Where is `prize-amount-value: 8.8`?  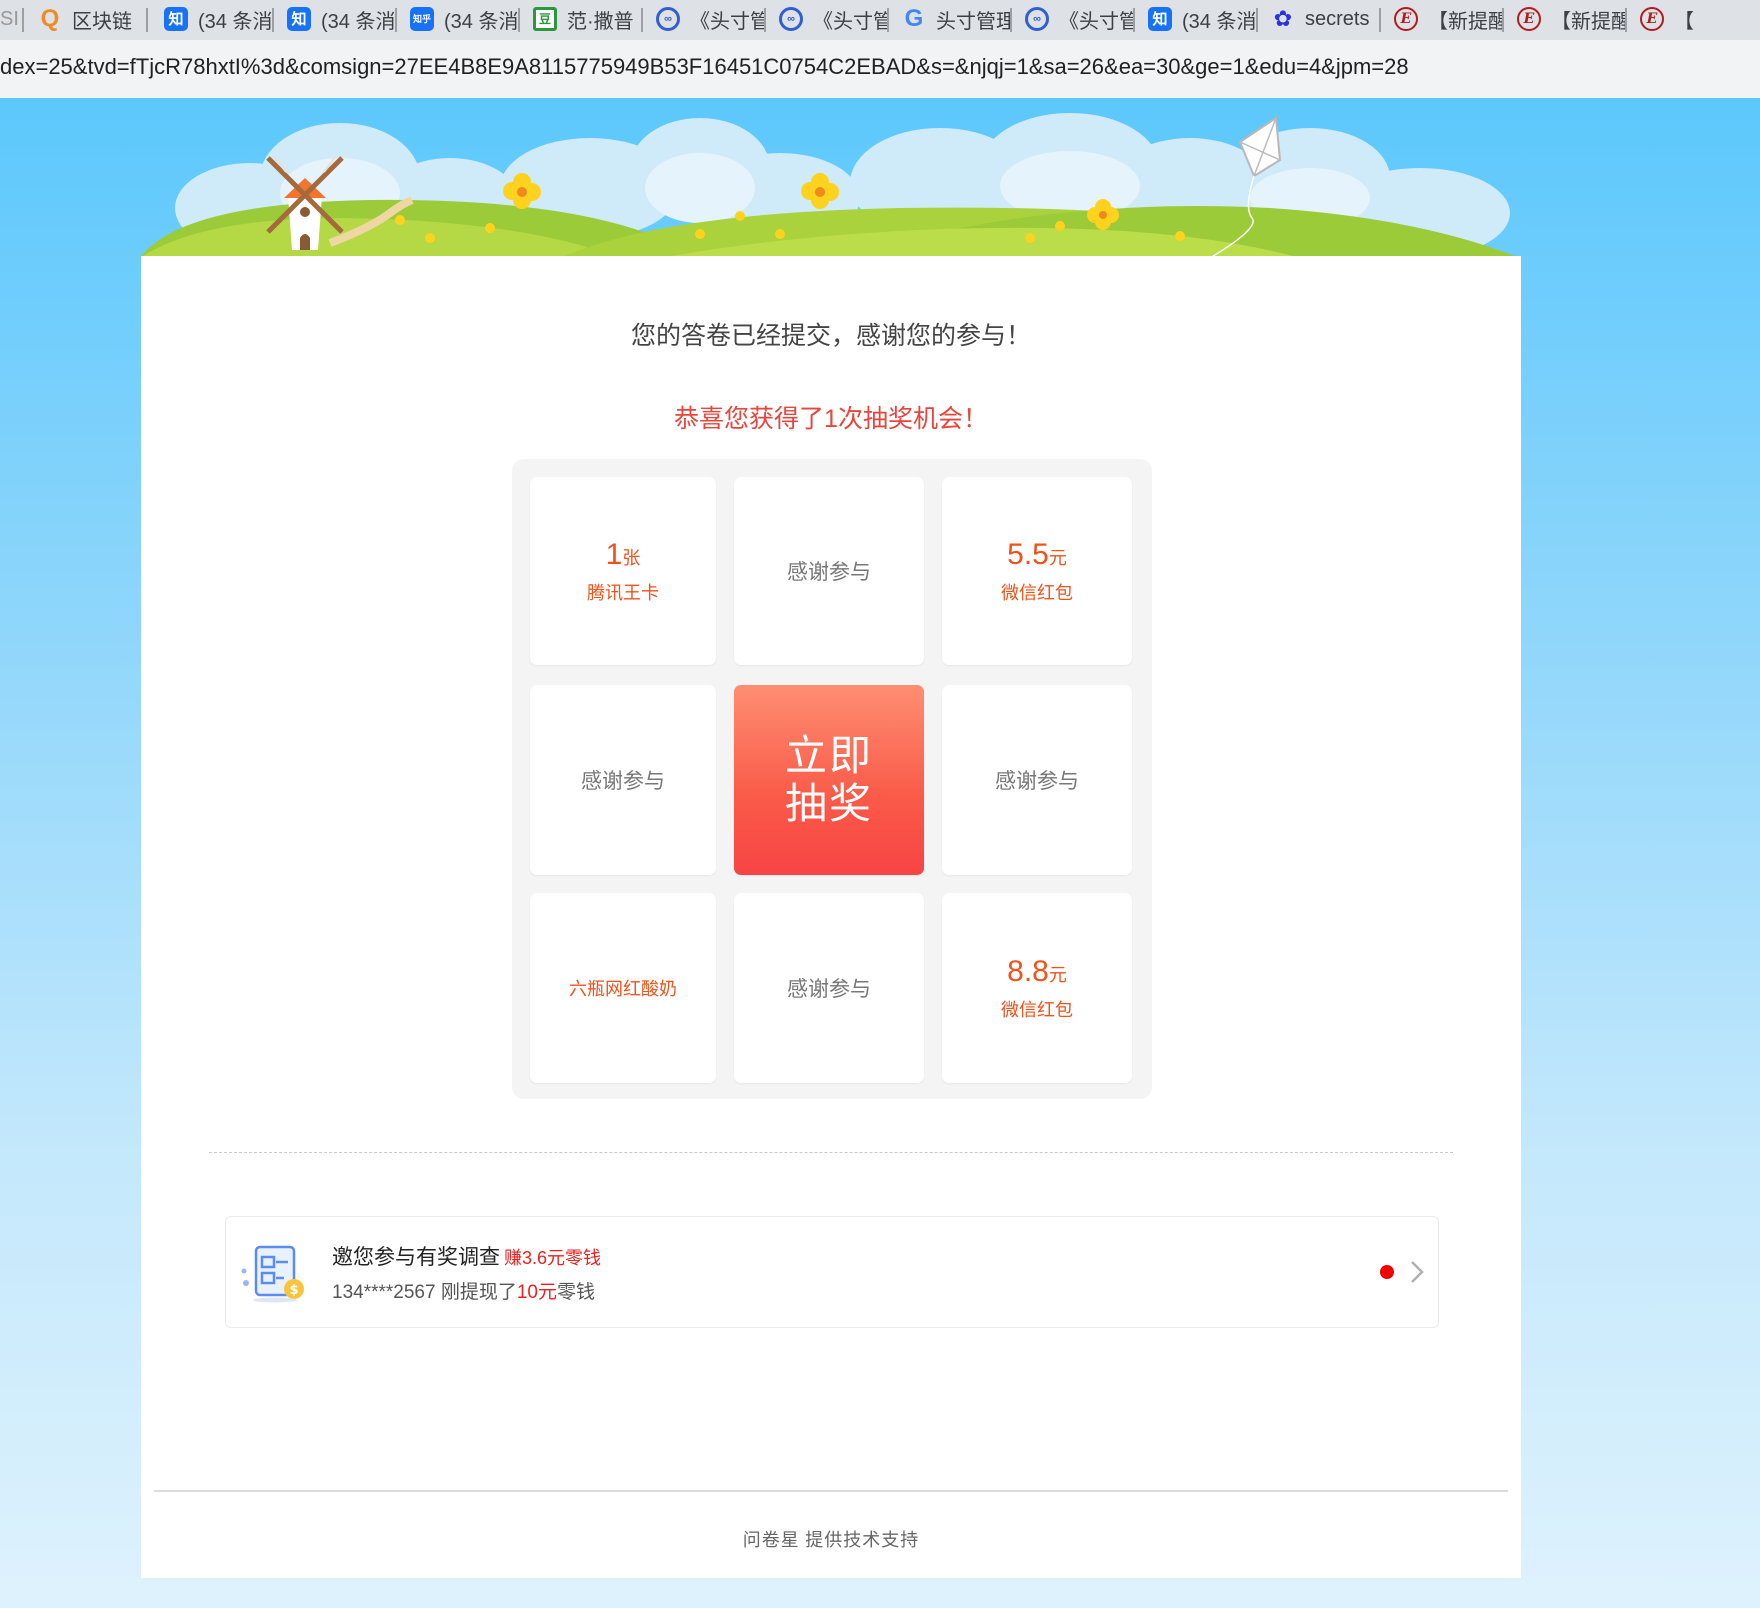 prize-amount-value: 8.8 is located at coordinates (1028, 971).